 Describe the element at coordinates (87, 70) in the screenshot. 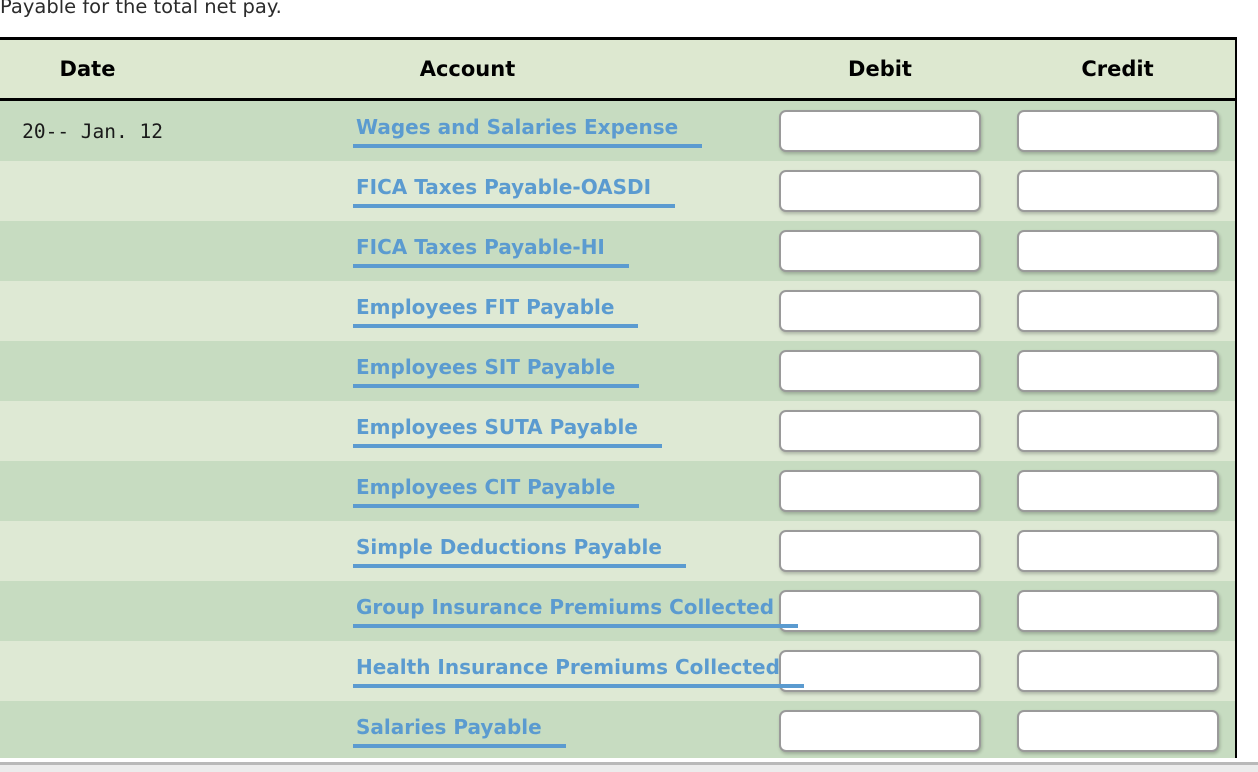

I see `column-header-date: Date` at that location.